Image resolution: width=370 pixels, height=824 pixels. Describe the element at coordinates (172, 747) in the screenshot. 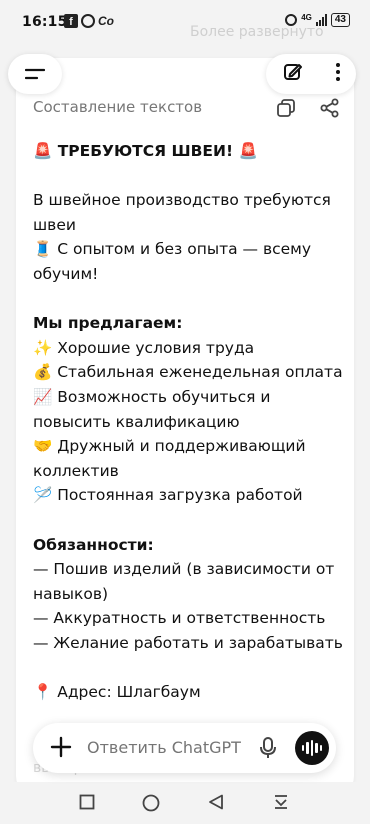

I see `message-input` at that location.